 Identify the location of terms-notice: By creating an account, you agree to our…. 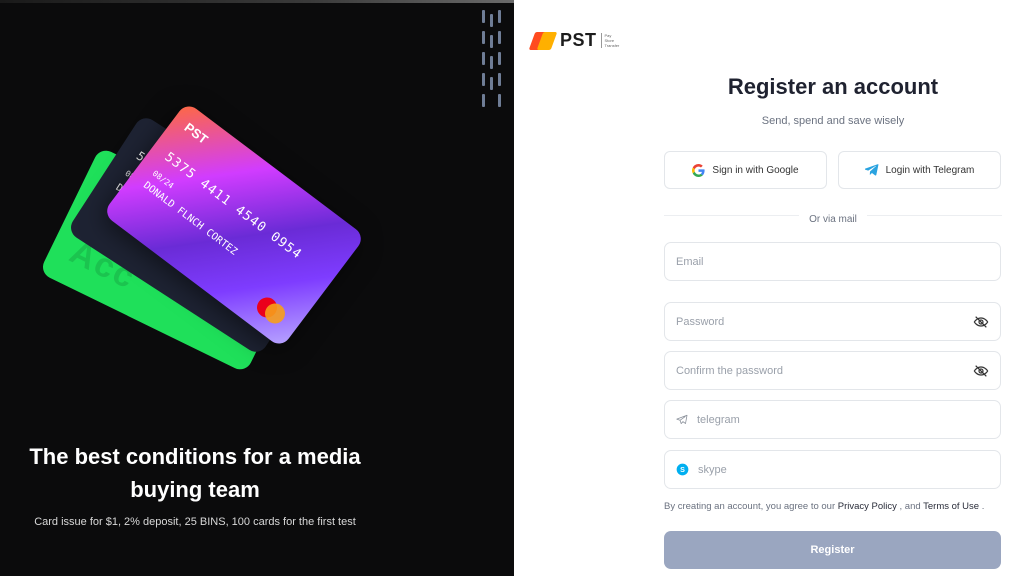
(824, 506).